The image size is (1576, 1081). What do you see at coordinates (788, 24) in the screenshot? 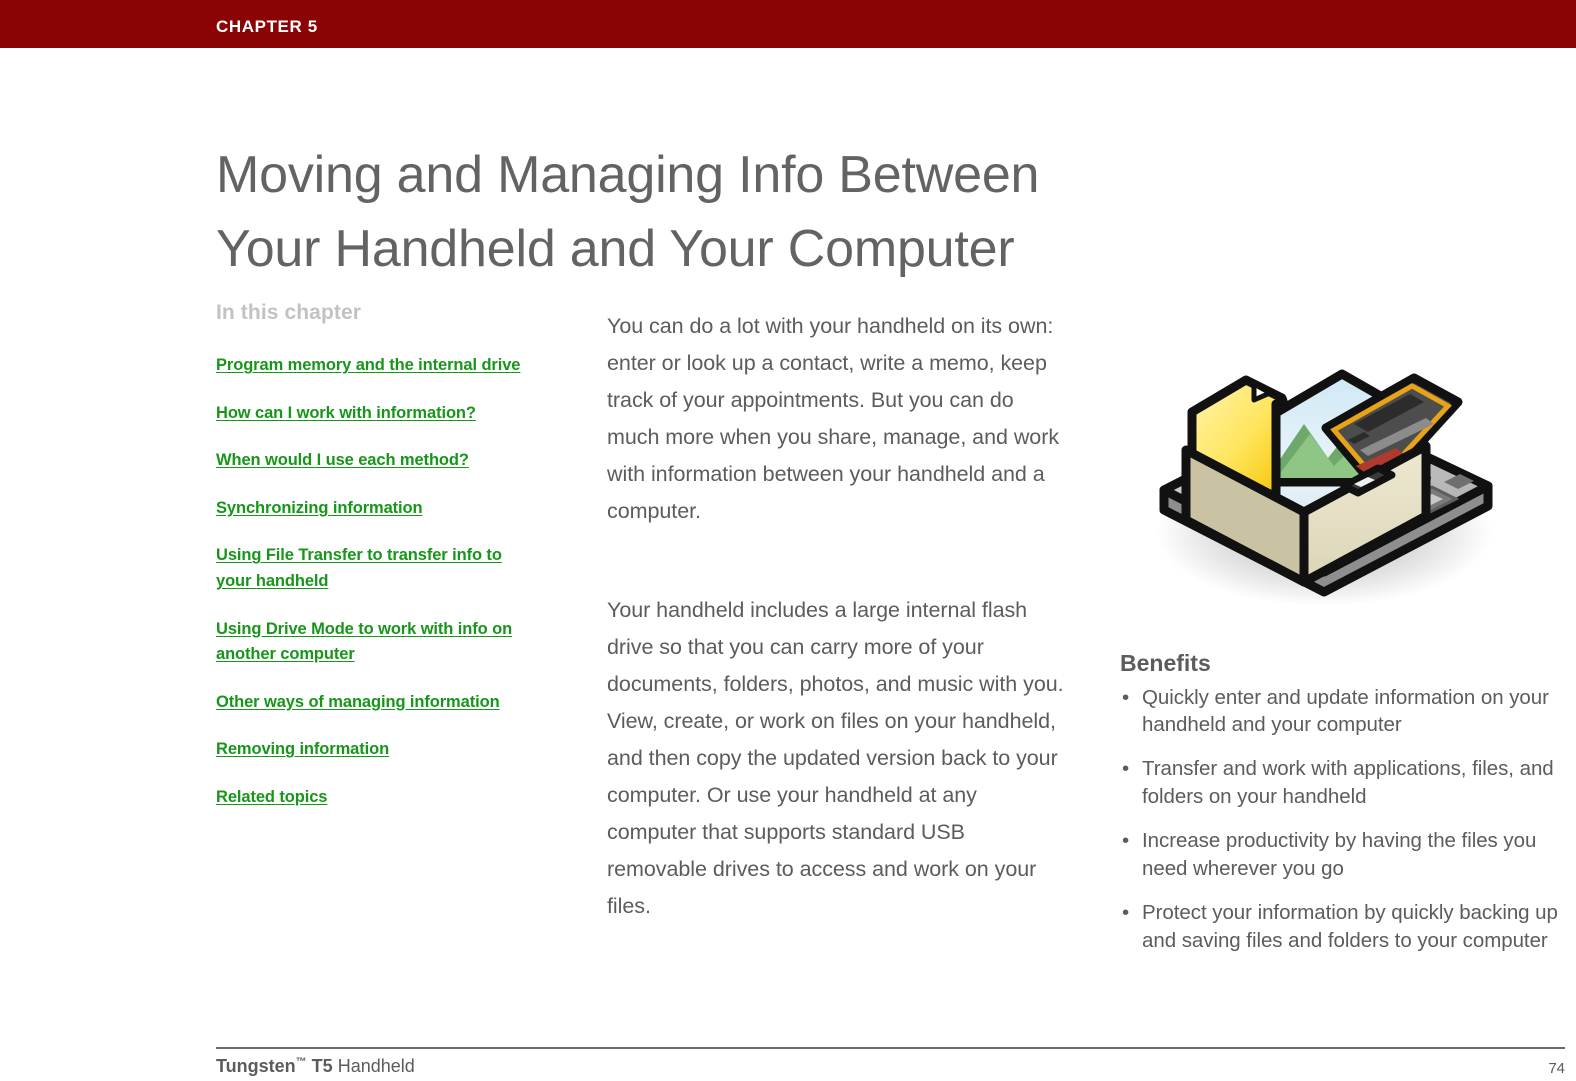
I see `chapter-header-bar: CHAPTER 5` at bounding box center [788, 24].